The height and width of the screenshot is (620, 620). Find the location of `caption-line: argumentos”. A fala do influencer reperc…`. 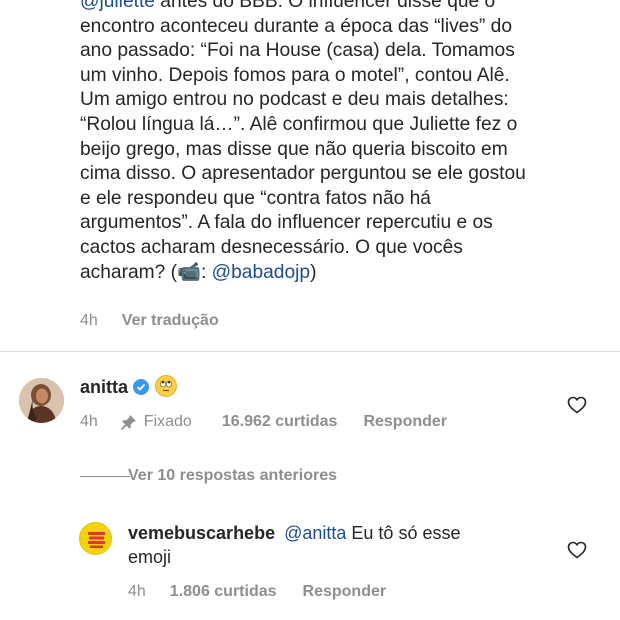

caption-line: argumentos”. A fala do influencer reperc… is located at coordinates (286, 223).